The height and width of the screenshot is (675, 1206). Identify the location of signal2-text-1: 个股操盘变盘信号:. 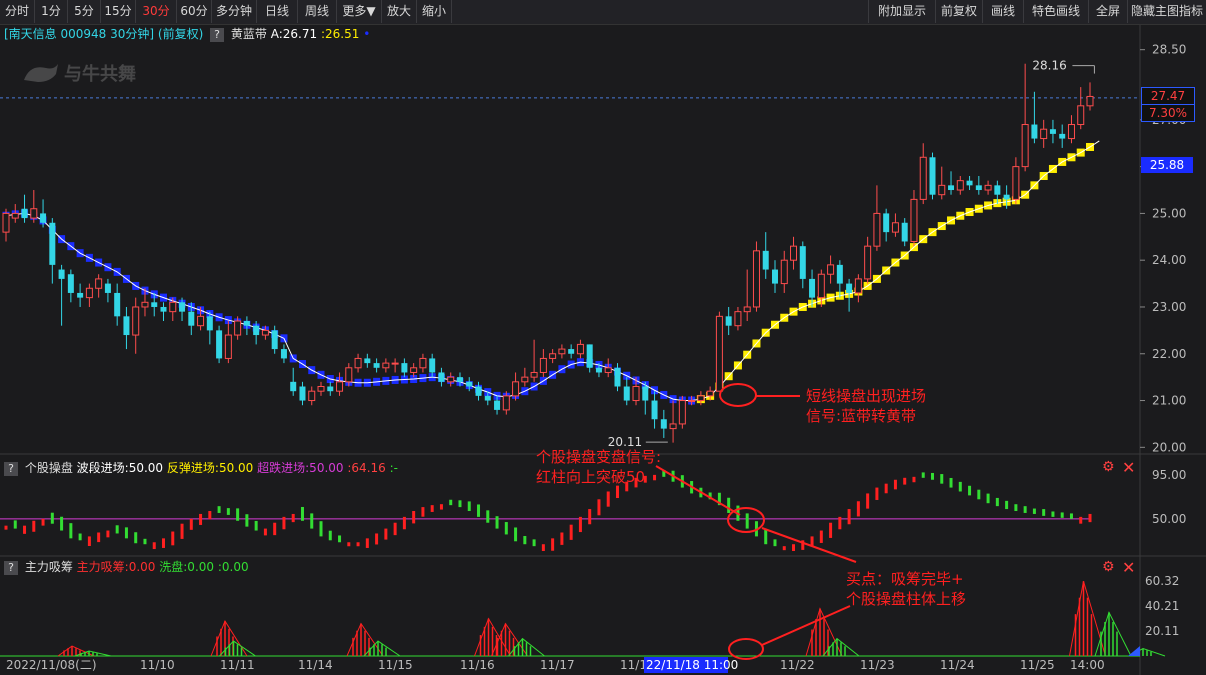
(598, 457).